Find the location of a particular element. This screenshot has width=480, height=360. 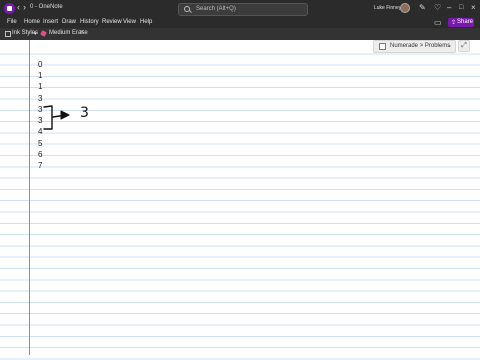

search-box: Search (Alt+Q) is located at coordinates (243, 9).